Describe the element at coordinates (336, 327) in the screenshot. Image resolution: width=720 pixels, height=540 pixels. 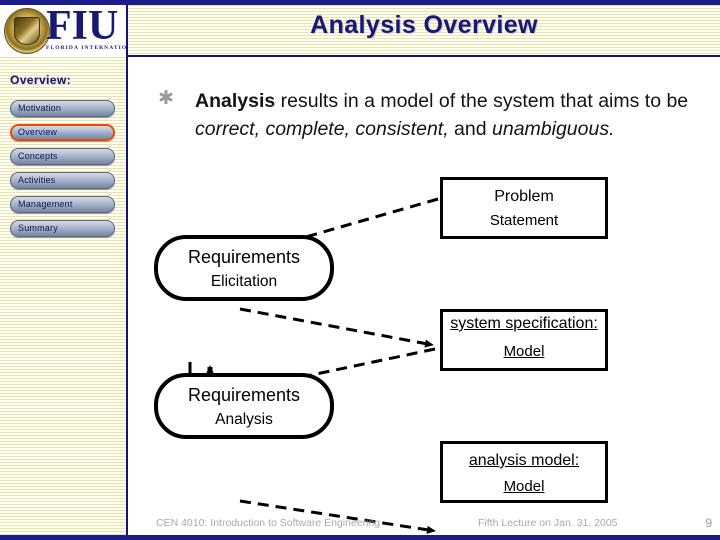
I see `edge-elicitation-to-spec` at that location.